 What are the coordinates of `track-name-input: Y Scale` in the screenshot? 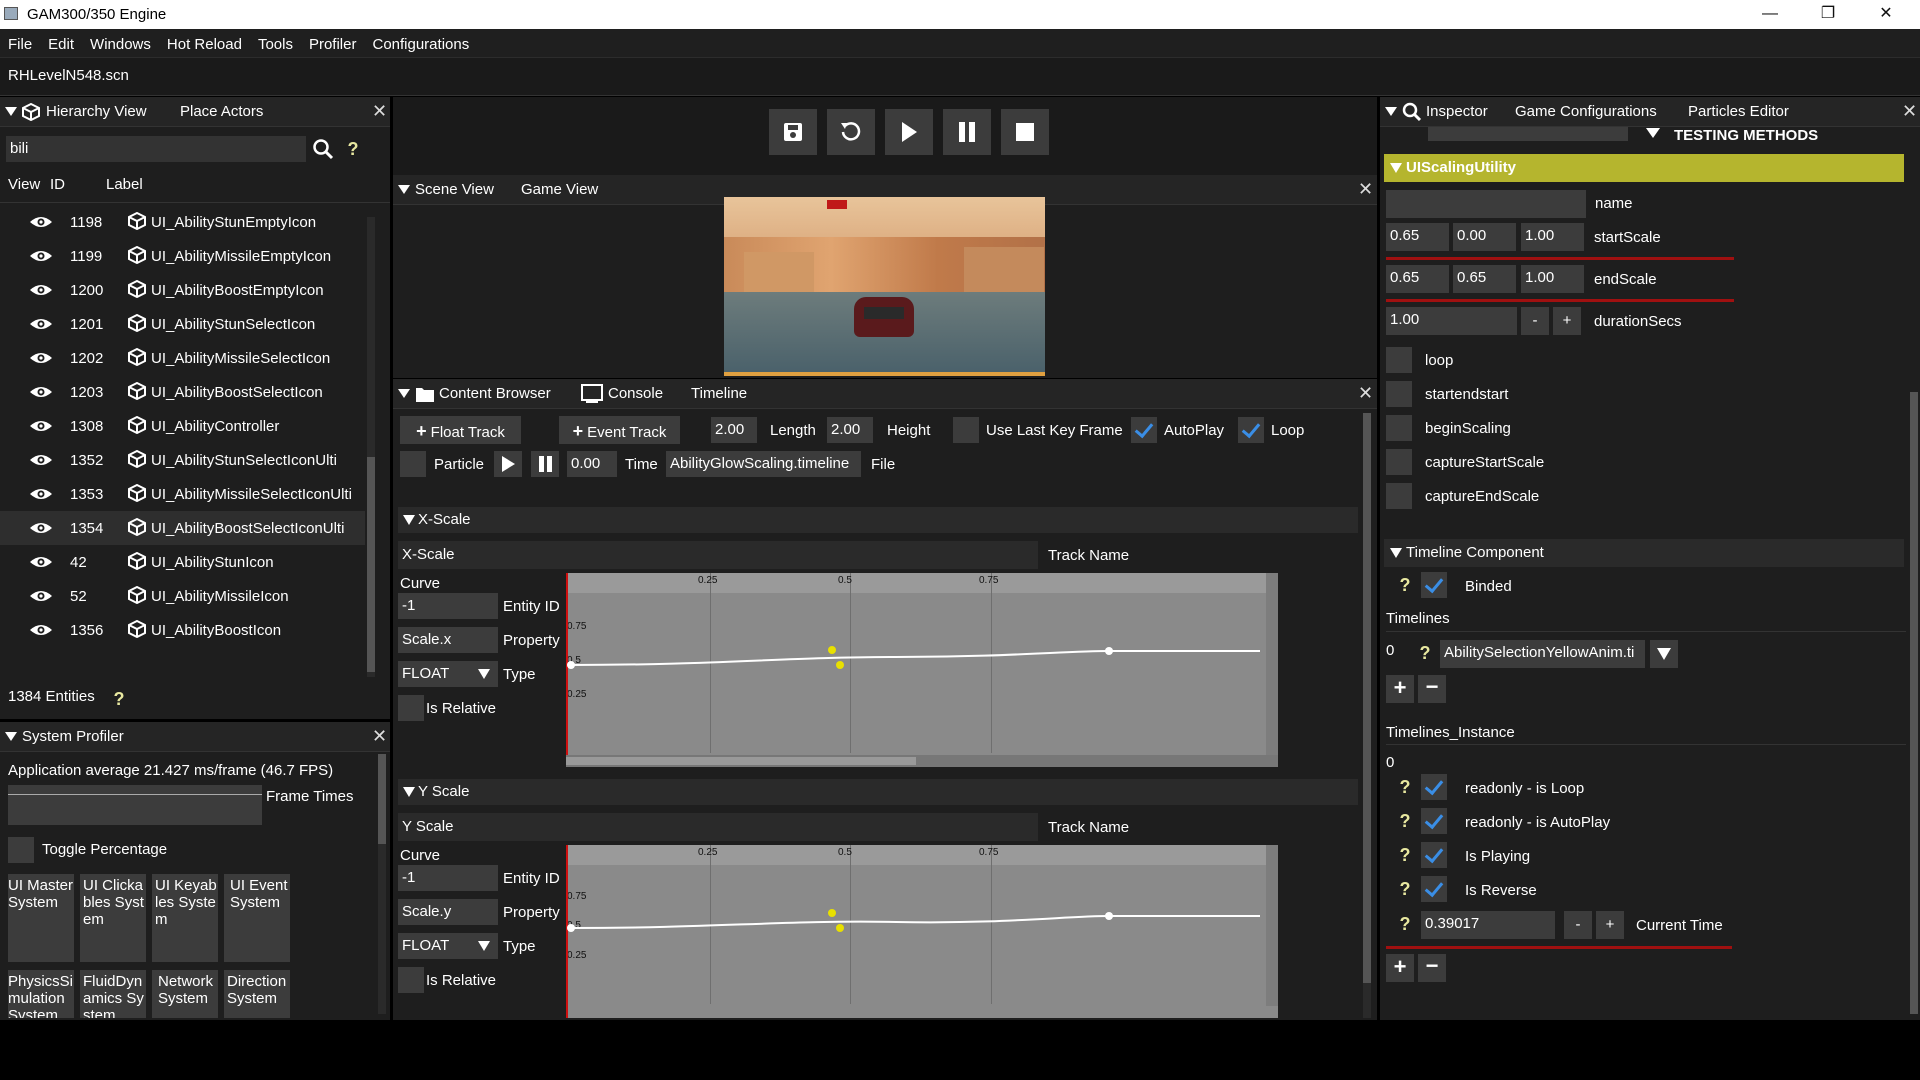 It's located at (718, 827).